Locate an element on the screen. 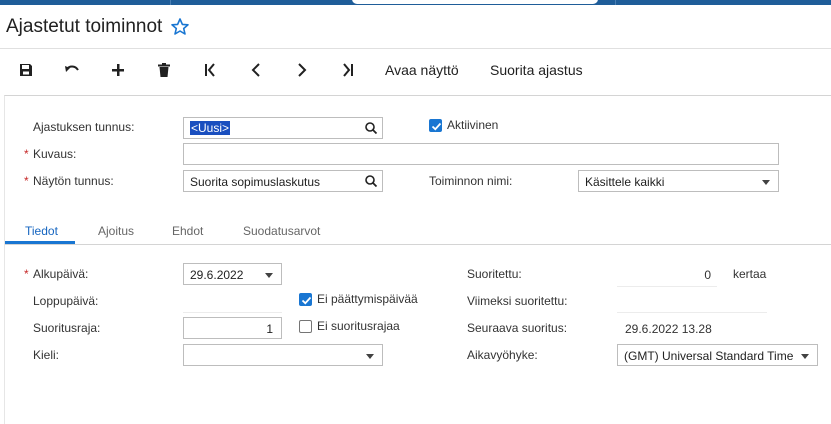 This screenshot has height=424, width=831. language-dropdown is located at coordinates (283, 355).